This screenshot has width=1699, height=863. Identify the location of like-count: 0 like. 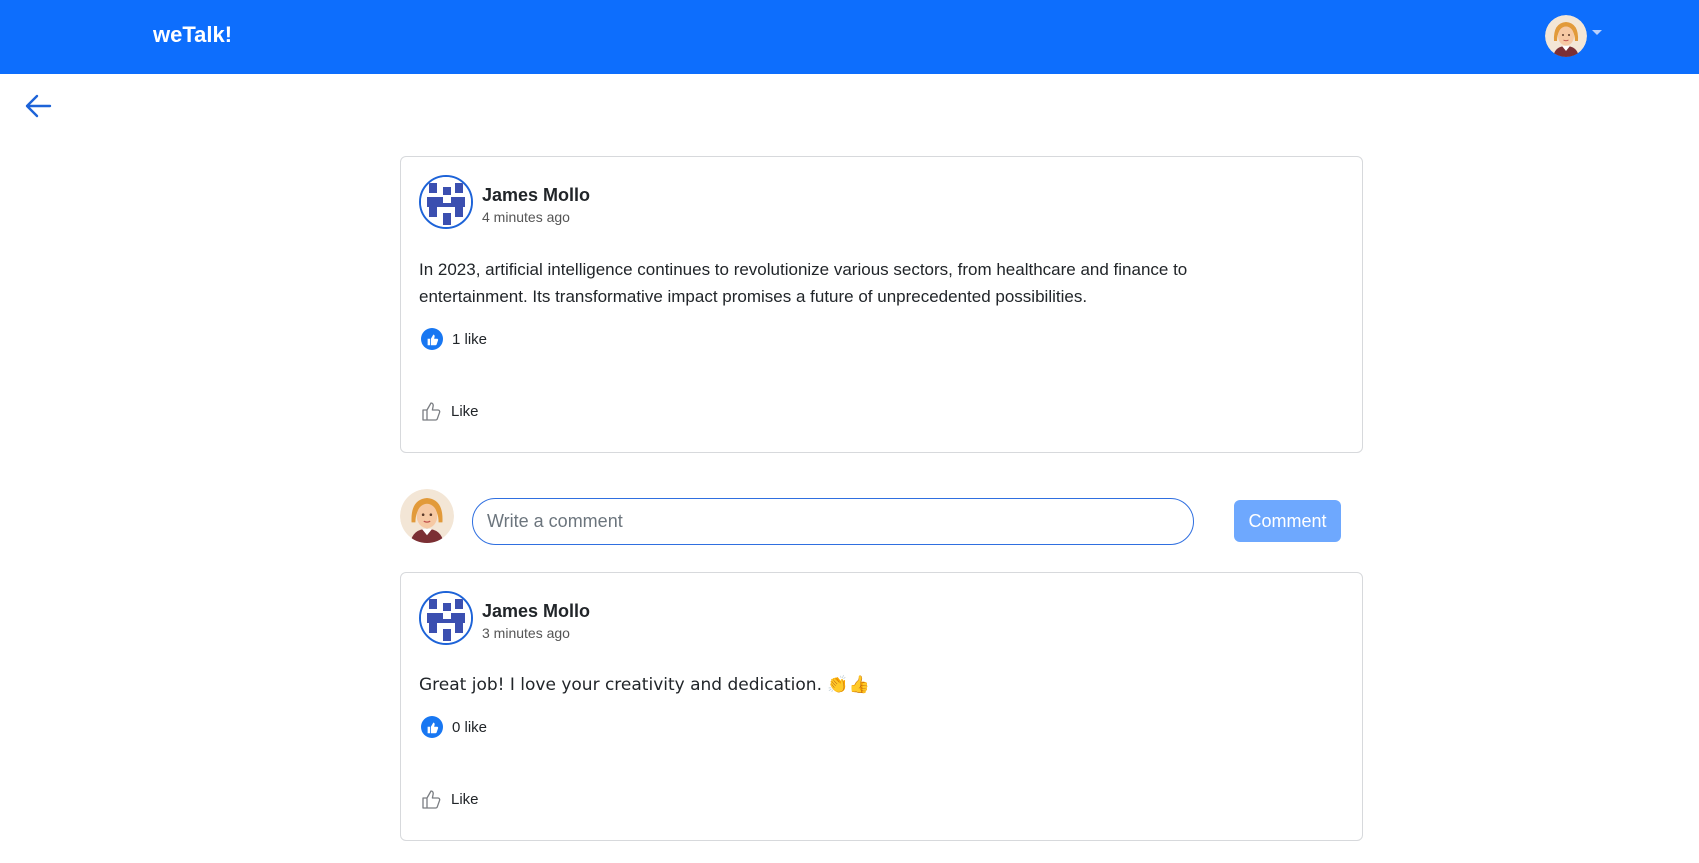
(454, 727).